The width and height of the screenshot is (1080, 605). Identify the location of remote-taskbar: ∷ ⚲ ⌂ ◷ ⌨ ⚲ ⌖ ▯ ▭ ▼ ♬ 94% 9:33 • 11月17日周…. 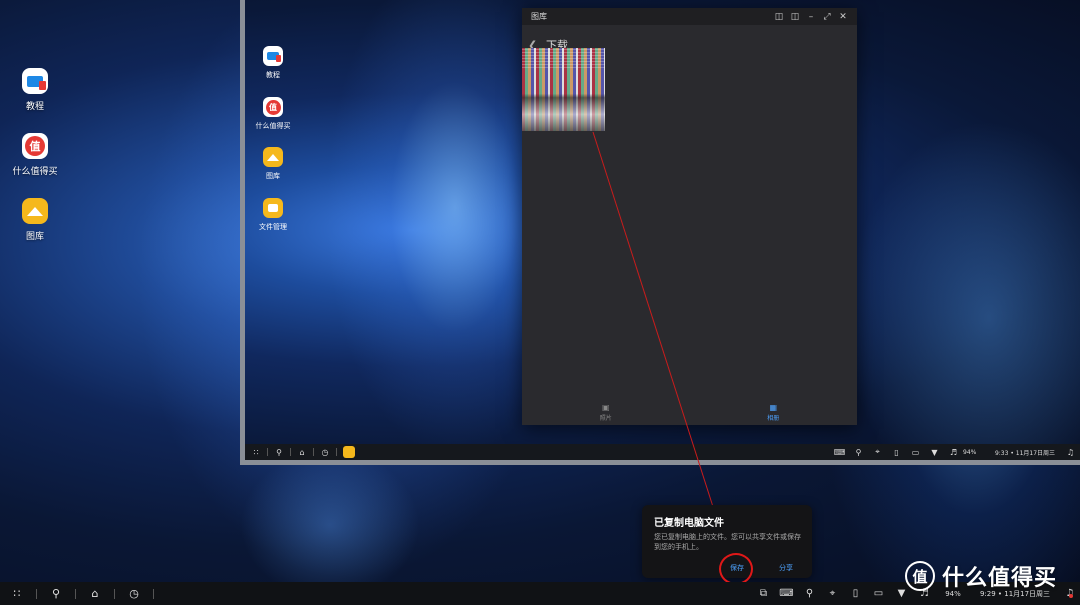
(662, 452).